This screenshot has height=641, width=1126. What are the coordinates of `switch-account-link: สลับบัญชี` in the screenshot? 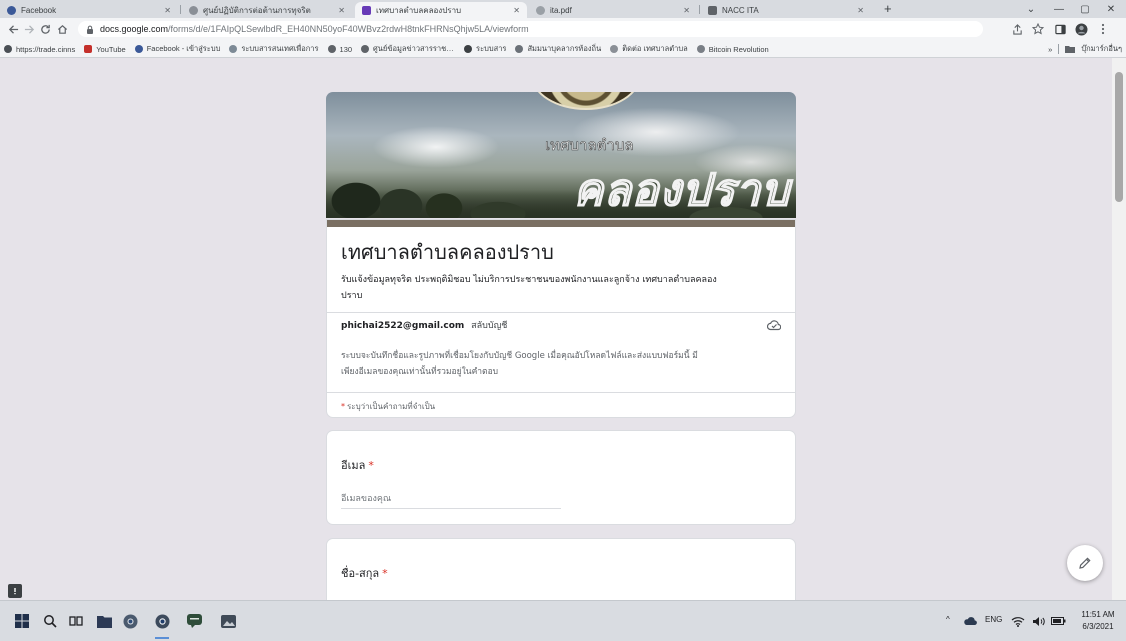 It's located at (489, 326).